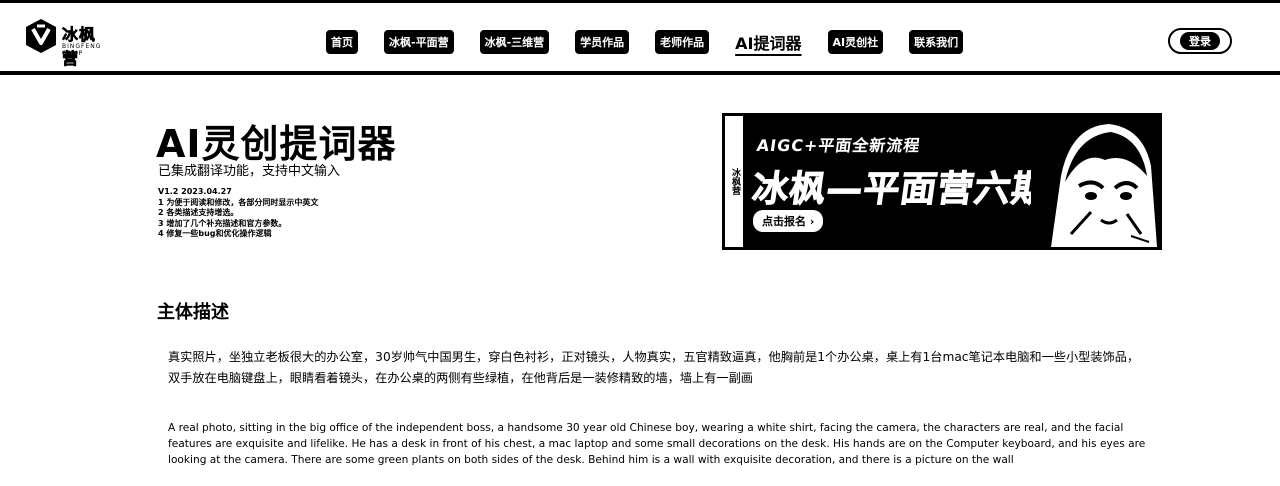 This screenshot has height=486, width=1280. I want to click on banner-headline: AIGC+平面全新流程, so click(838, 145).